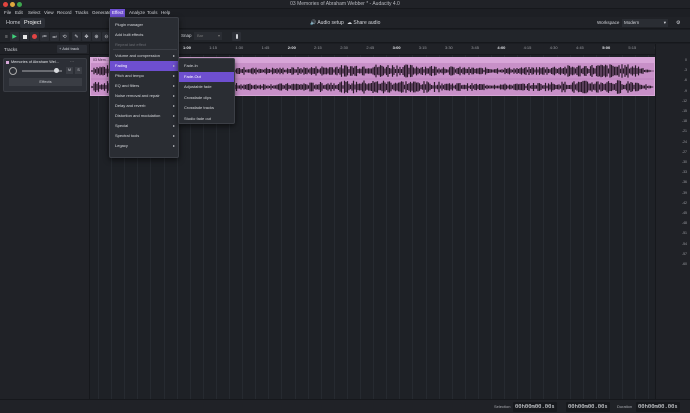  Describe the element at coordinates (45, 82) in the screenshot. I see `effects-button: Effects` at that location.